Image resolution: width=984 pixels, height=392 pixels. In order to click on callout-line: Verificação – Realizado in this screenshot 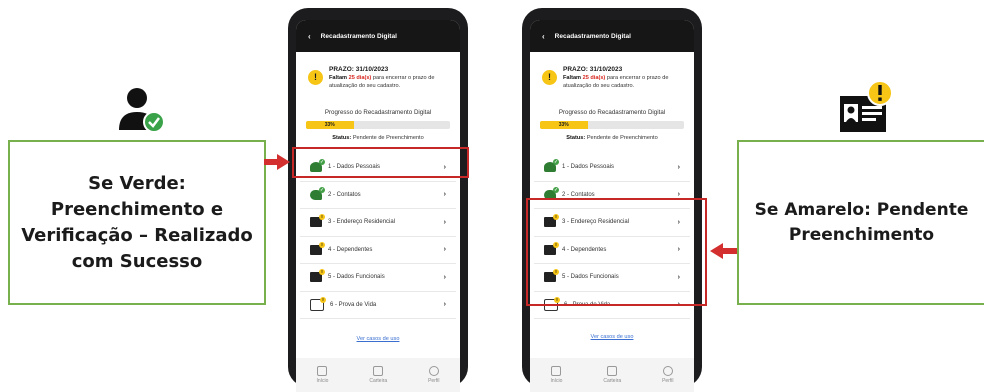, I will do `click(137, 235)`.